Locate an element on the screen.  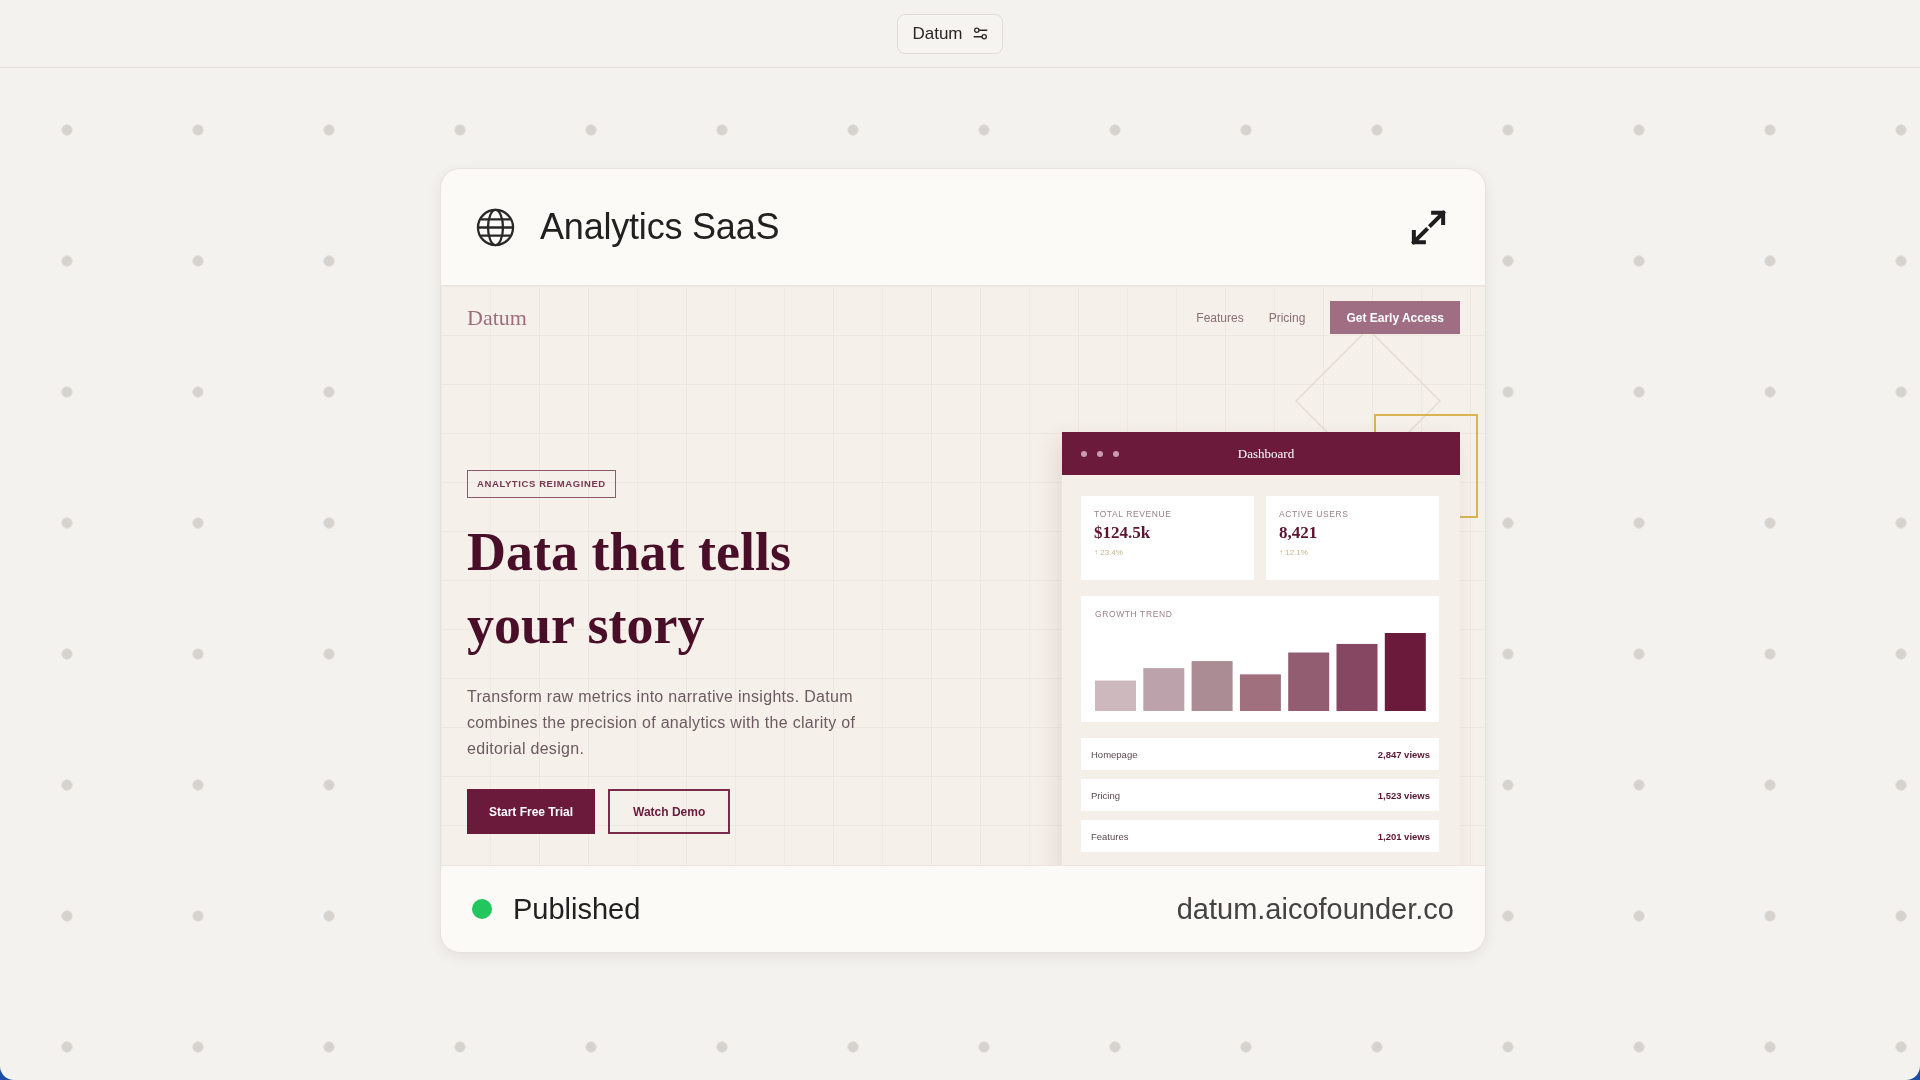
page-name: Pricing is located at coordinates (1106, 795).